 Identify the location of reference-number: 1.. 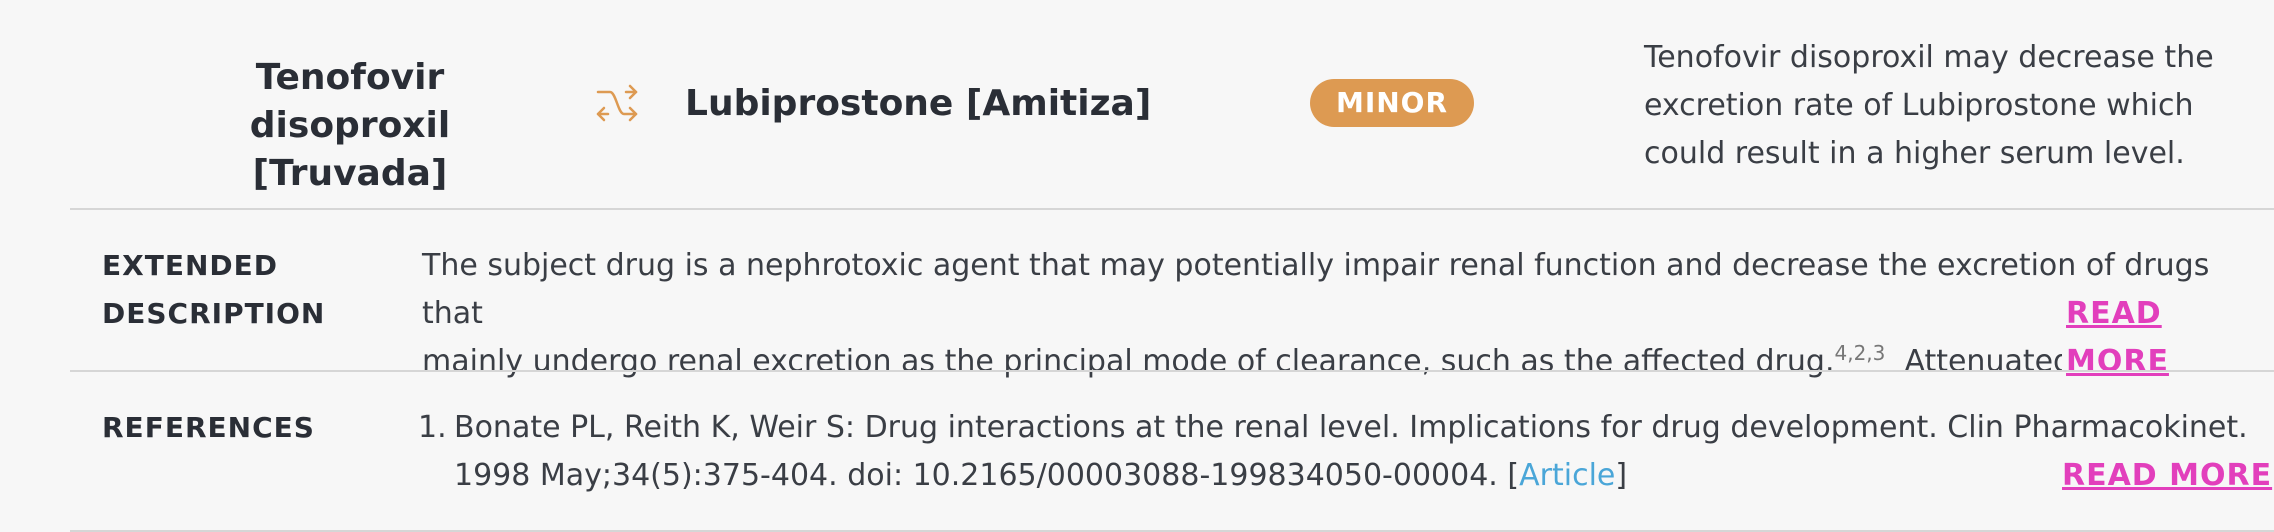
(432, 427).